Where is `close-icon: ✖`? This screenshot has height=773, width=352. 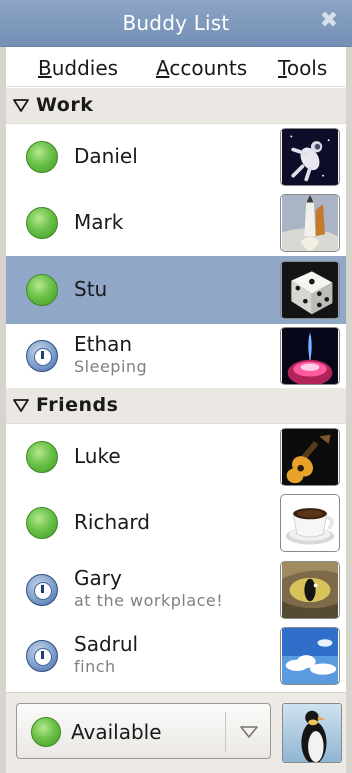
close-icon: ✖ is located at coordinates (329, 21).